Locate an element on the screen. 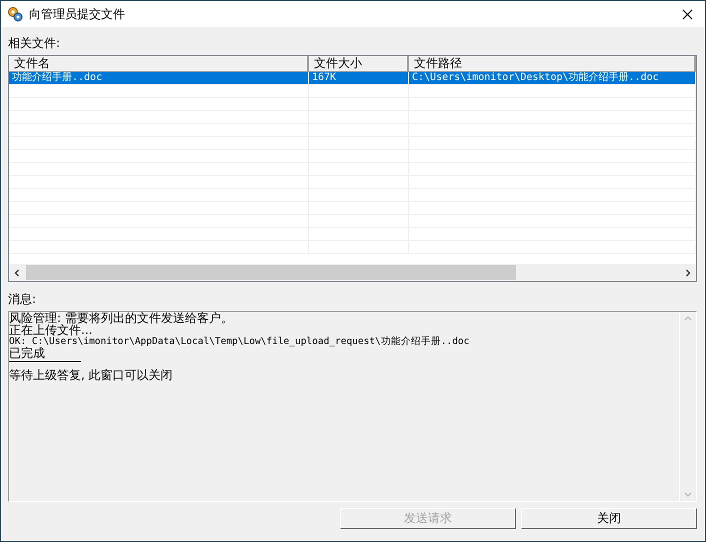 This screenshot has width=706, height=542. window-title: 向管理员提交文件 is located at coordinates (77, 14).